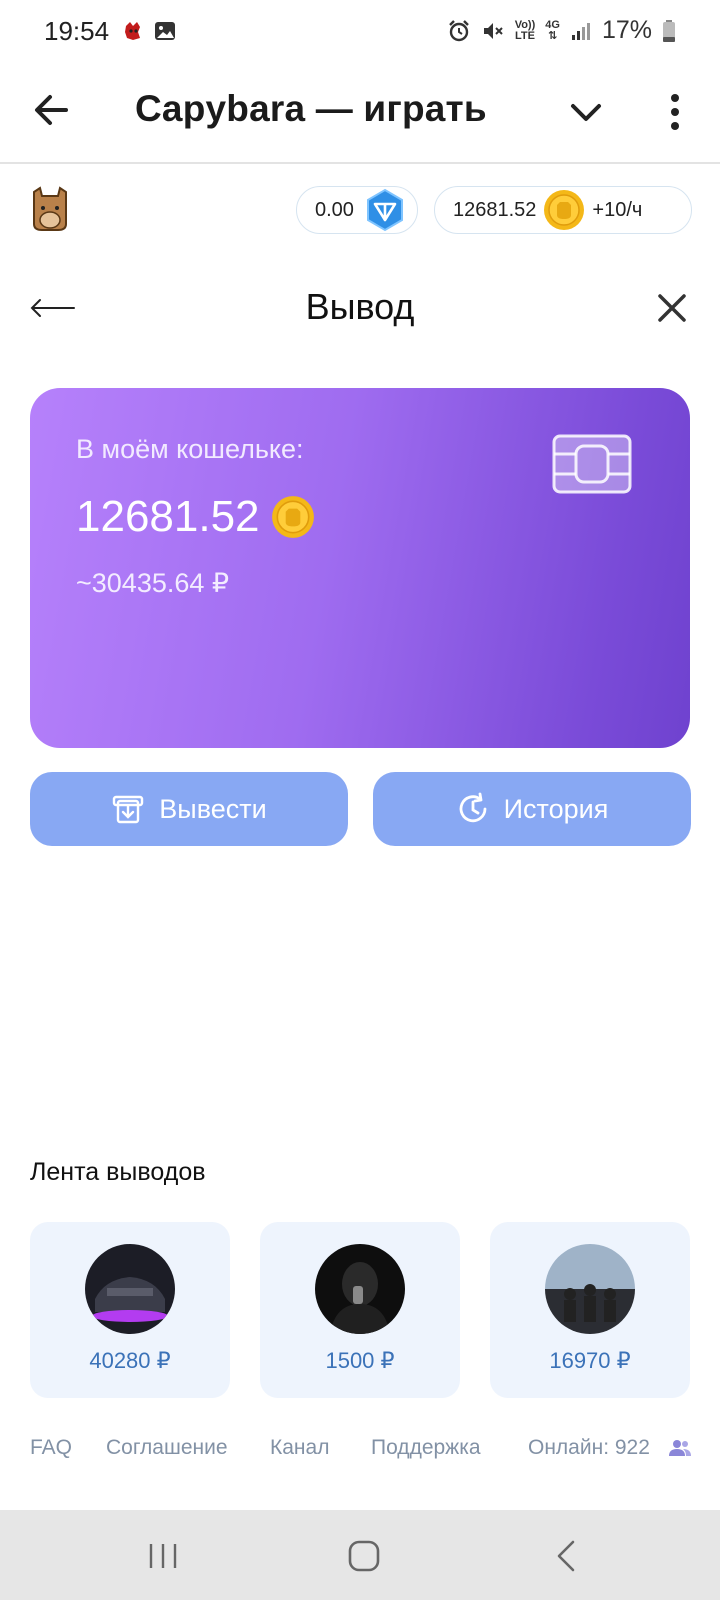 The width and height of the screenshot is (720, 1600). I want to click on system-nav-bar, so click(360, 1555).